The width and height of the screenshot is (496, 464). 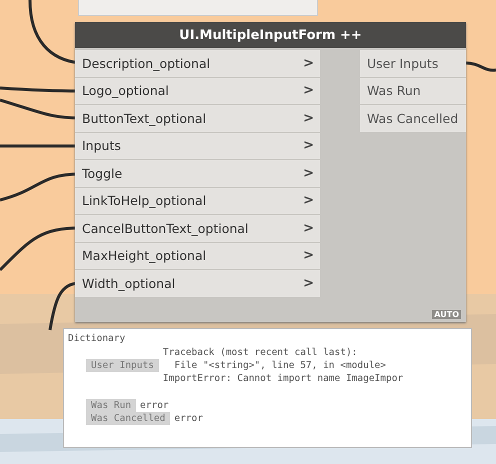 What do you see at coordinates (144, 200) in the screenshot?
I see `port-label: LinkToHelp_optional` at bounding box center [144, 200].